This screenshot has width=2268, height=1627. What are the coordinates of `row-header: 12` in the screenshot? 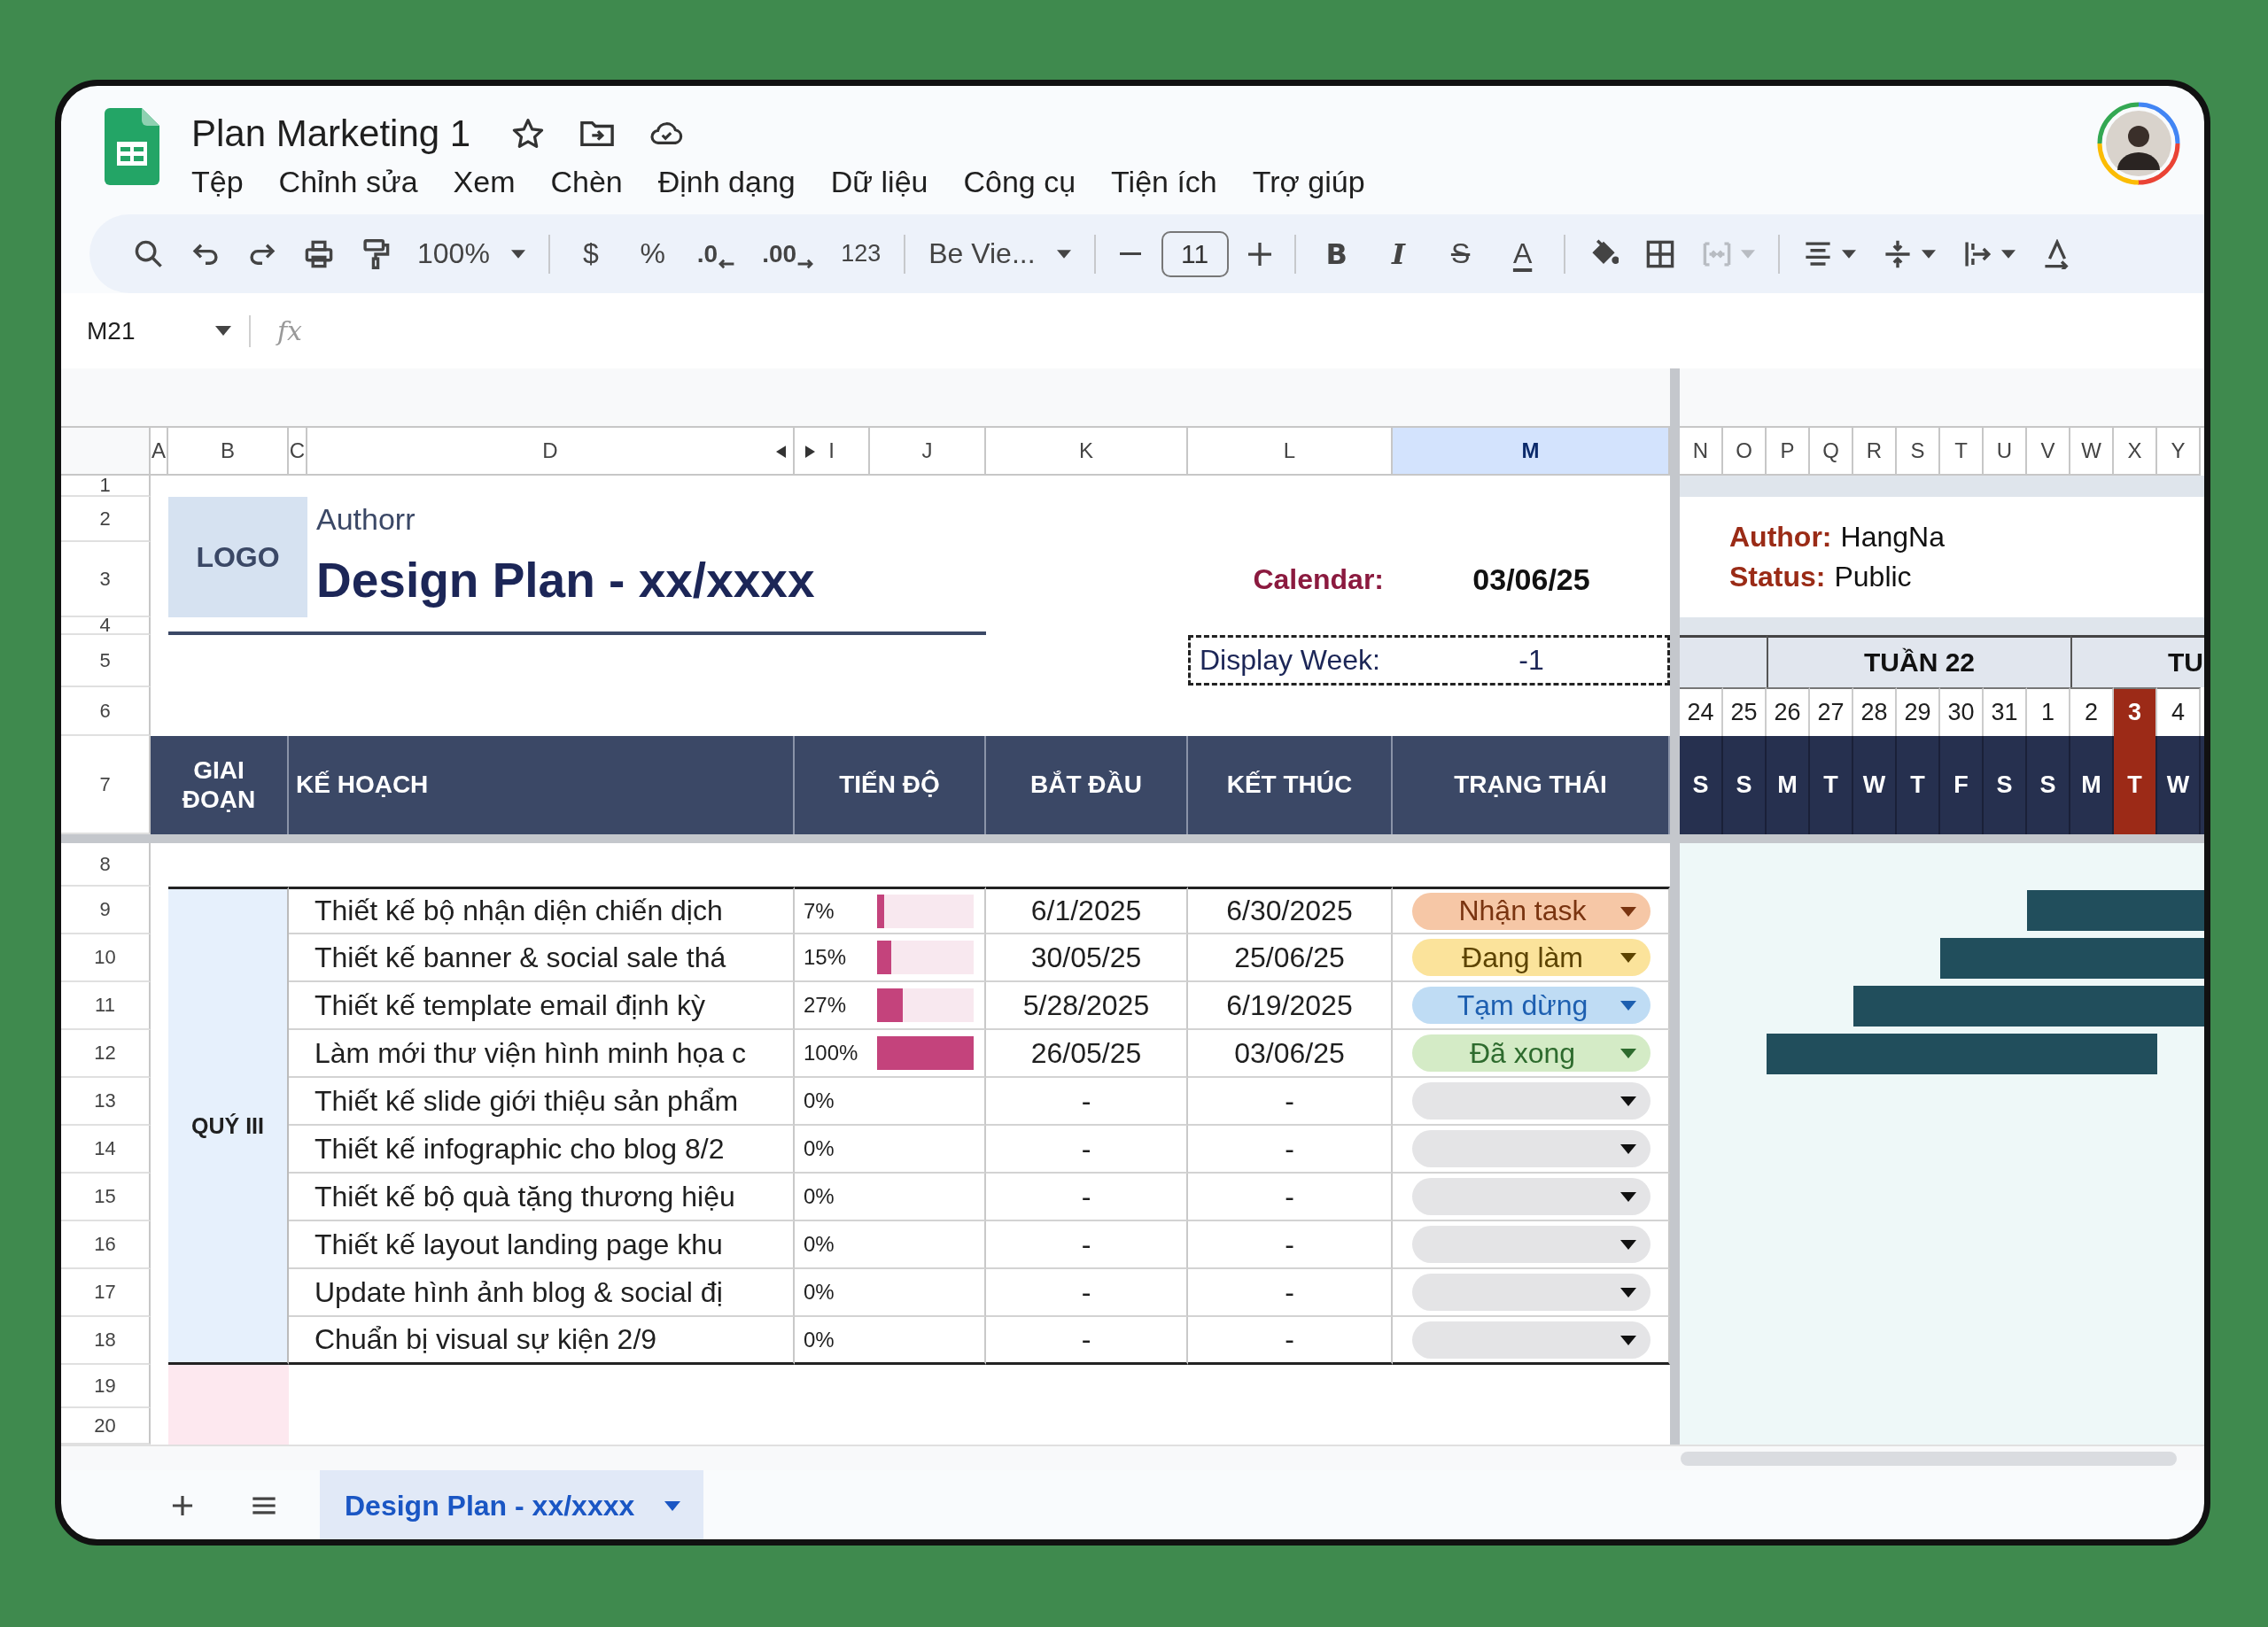 It's located at (106, 1054).